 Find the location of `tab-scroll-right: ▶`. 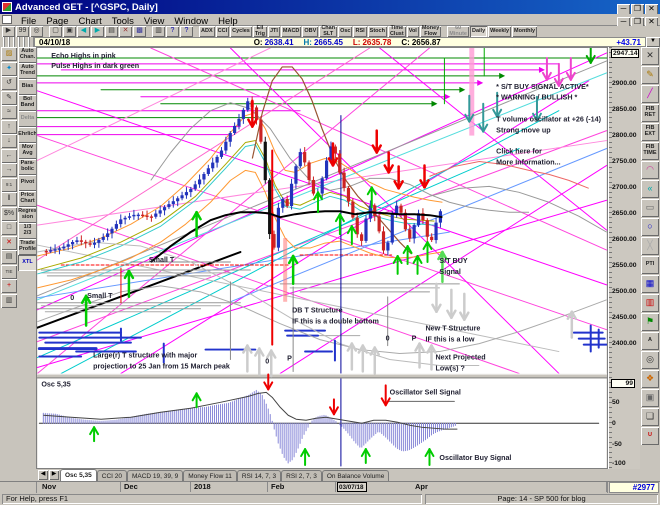

tab-scroll-right: ▶ is located at coordinates (54, 475).